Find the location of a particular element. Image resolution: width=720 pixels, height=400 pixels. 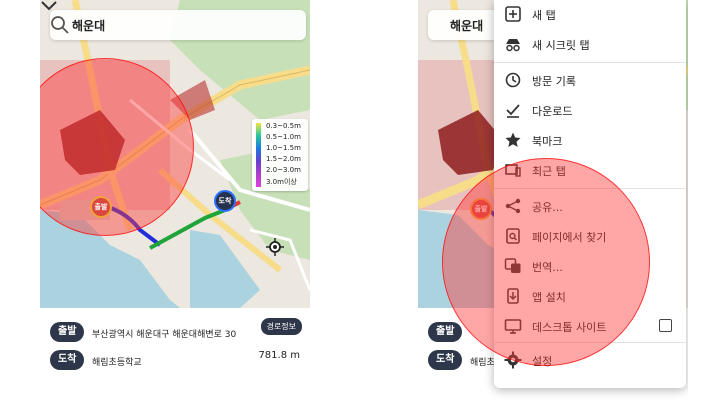

route-distance: 781.8 m is located at coordinates (279, 355).